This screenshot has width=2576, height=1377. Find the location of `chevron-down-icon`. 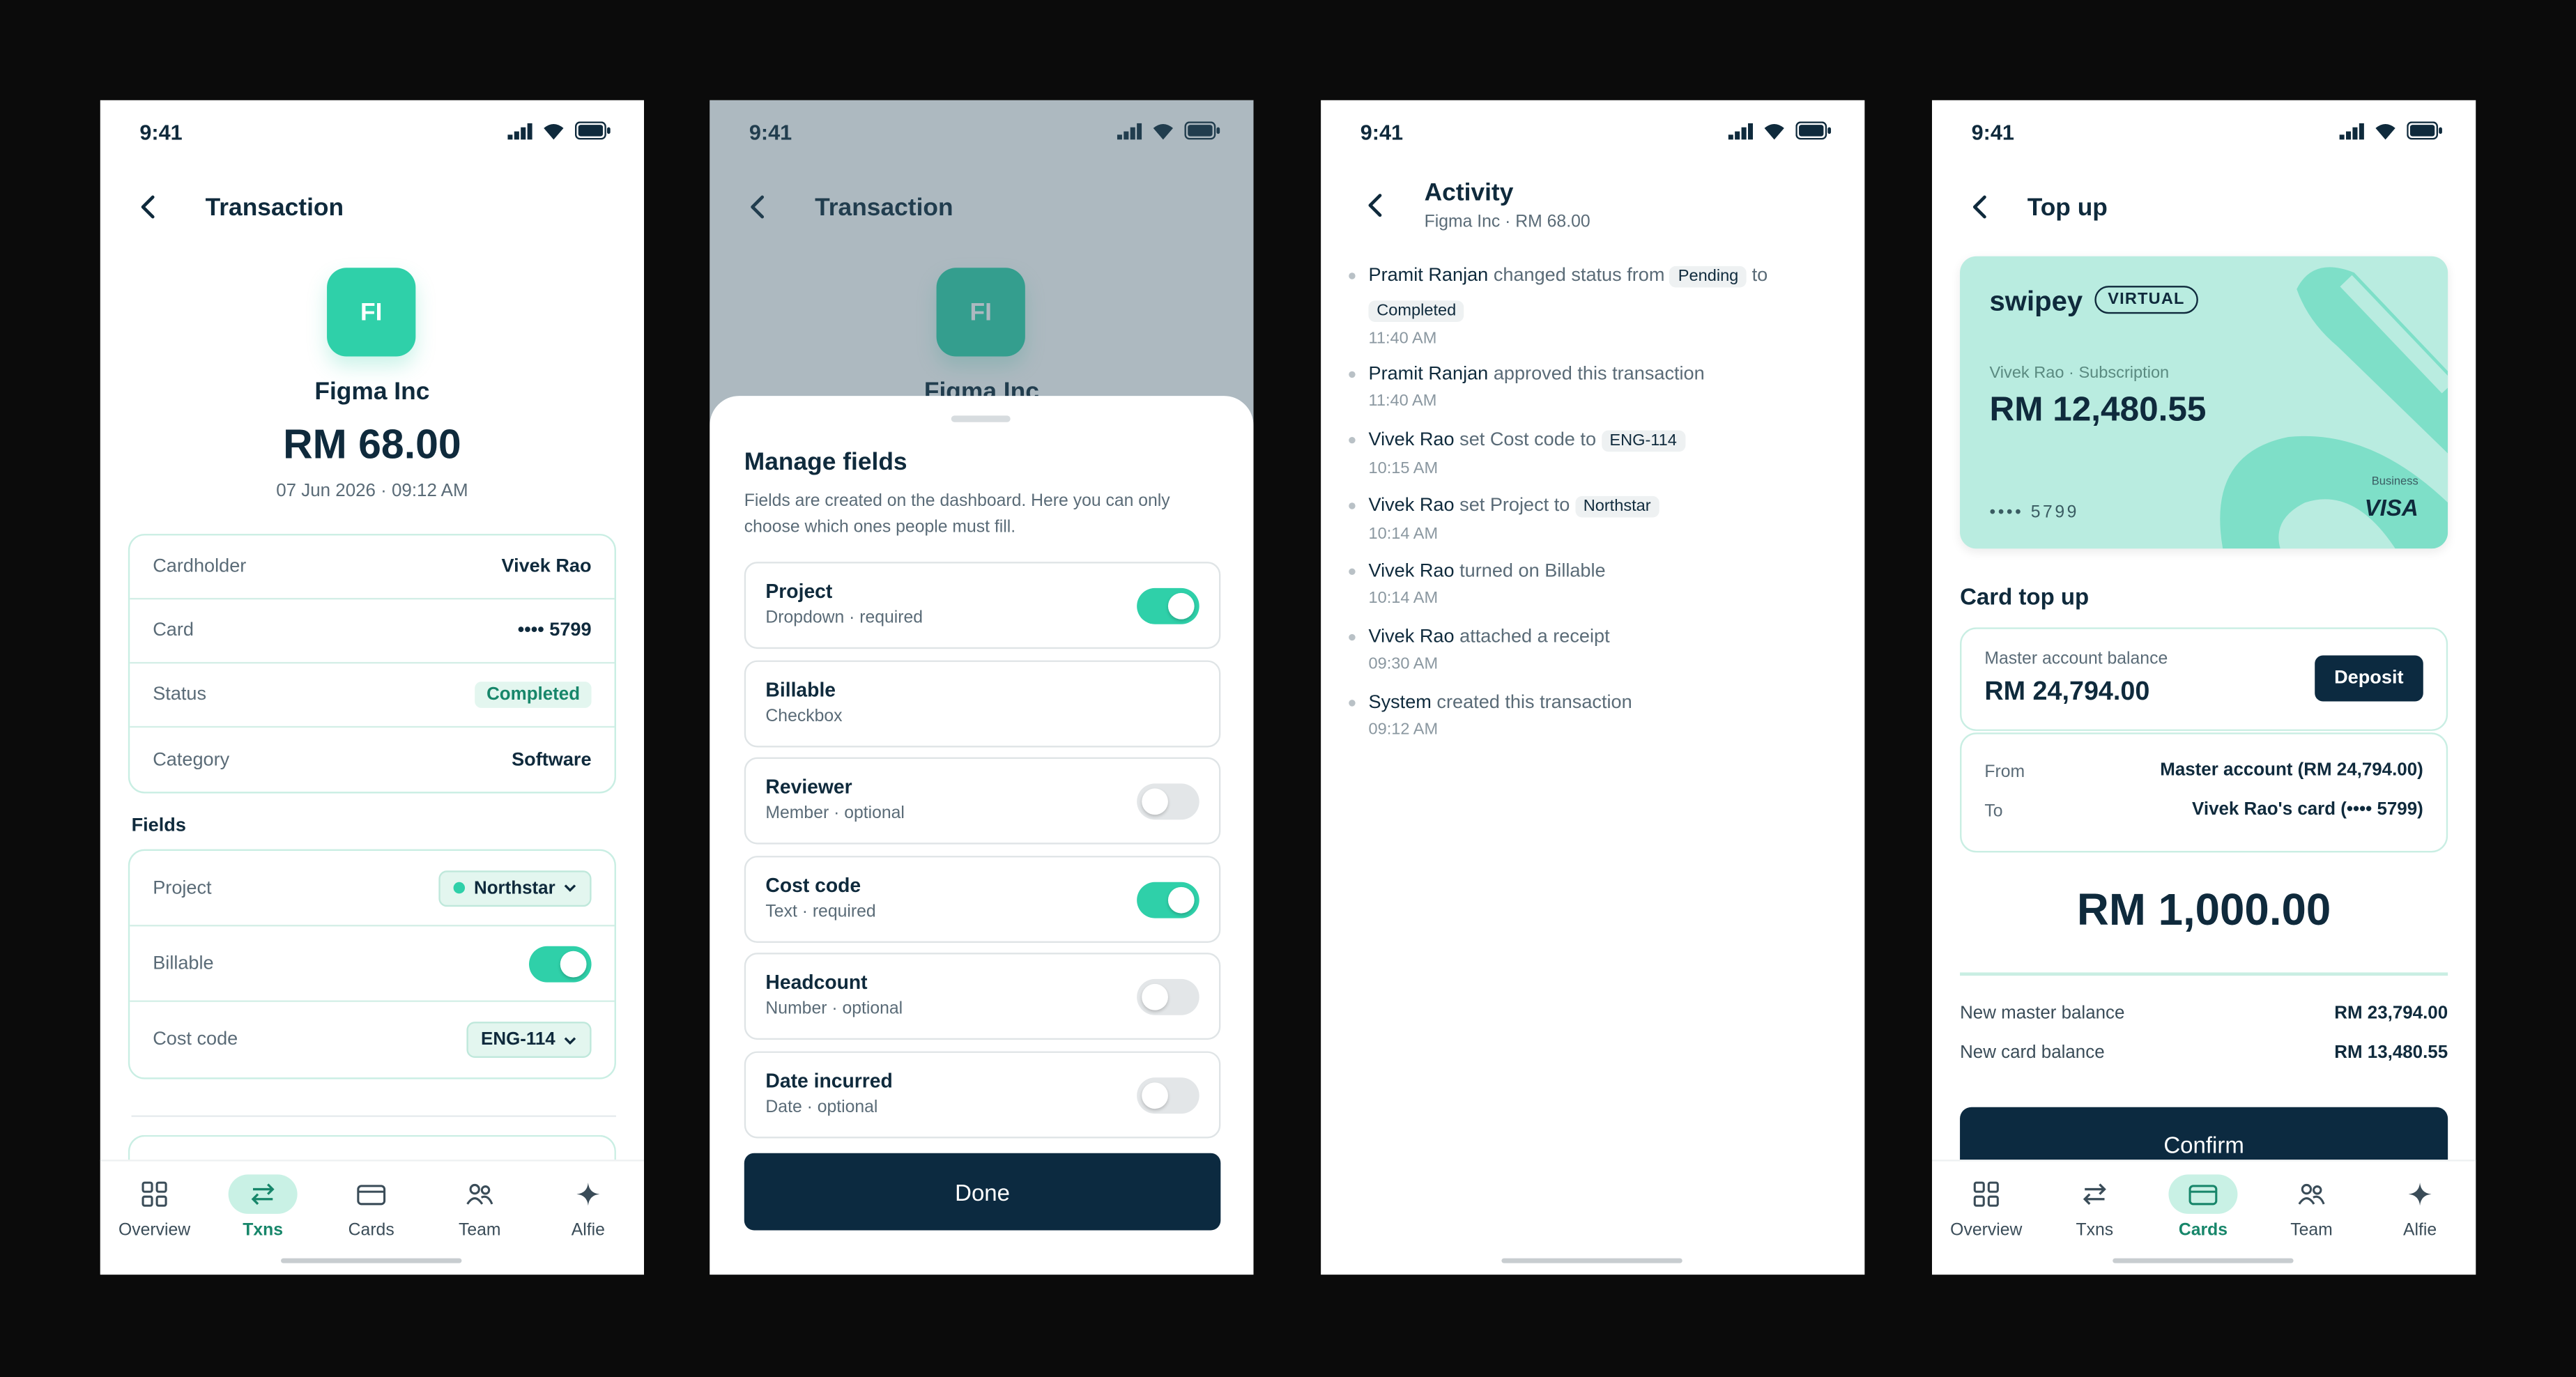

chevron-down-icon is located at coordinates (570, 1040).